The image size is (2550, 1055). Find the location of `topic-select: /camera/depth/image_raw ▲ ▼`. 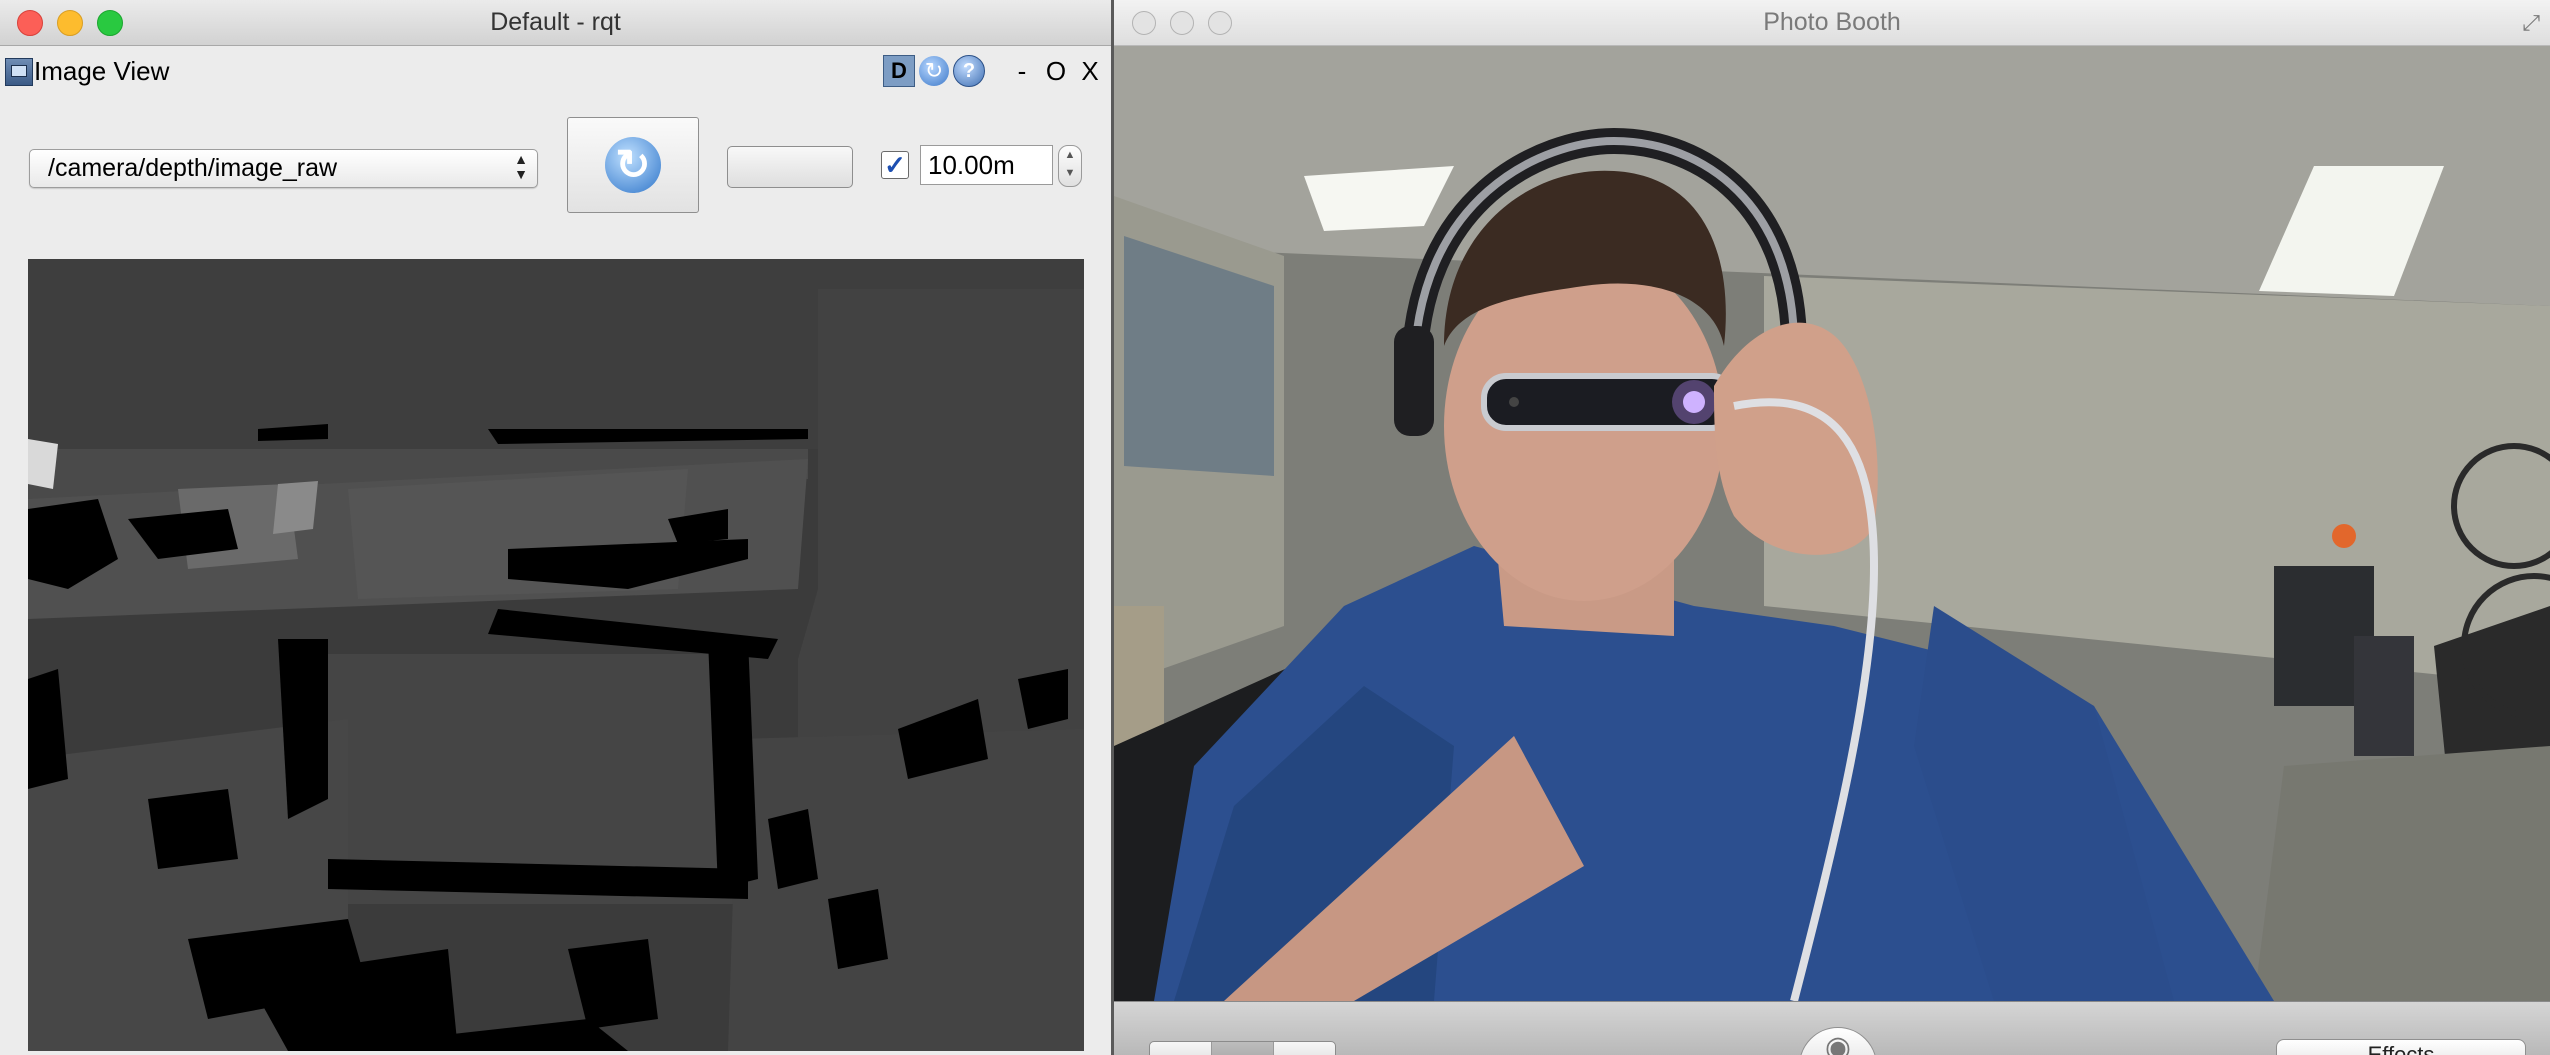

topic-select: /camera/depth/image_raw ▲ ▼ is located at coordinates (283, 168).